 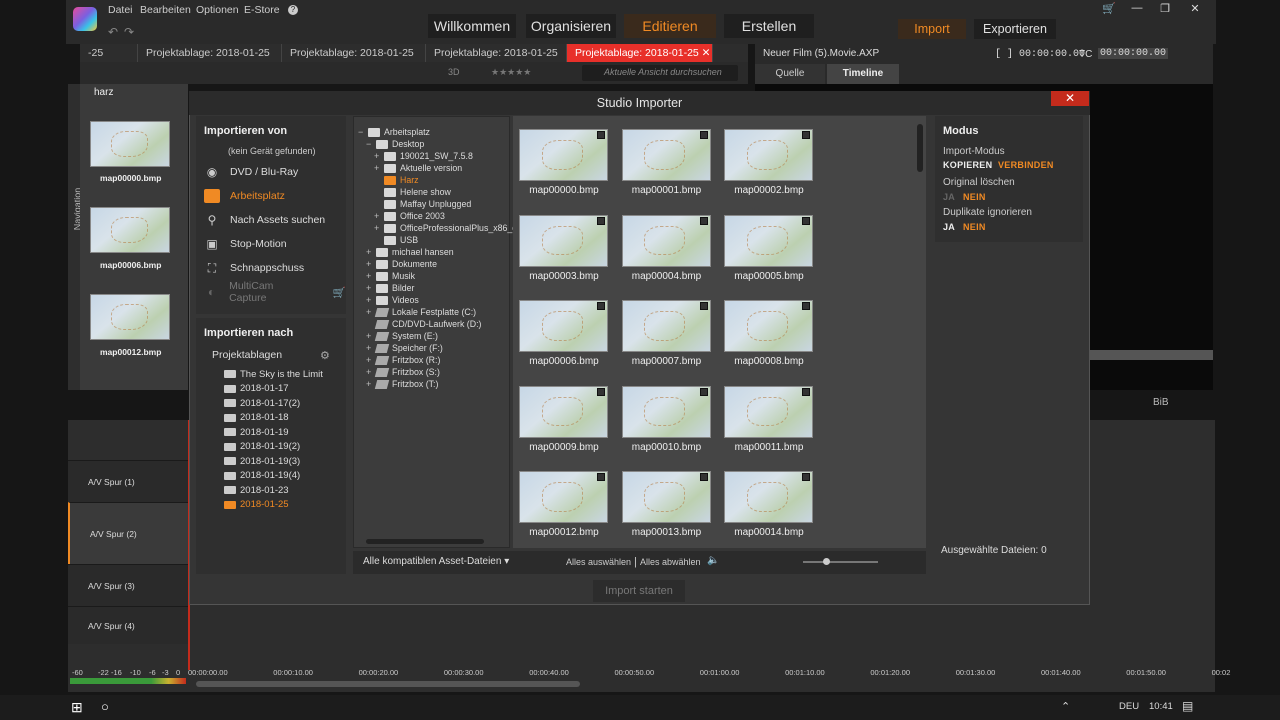 What do you see at coordinates (840, 561) in the screenshot?
I see `zoom-slider` at bounding box center [840, 561].